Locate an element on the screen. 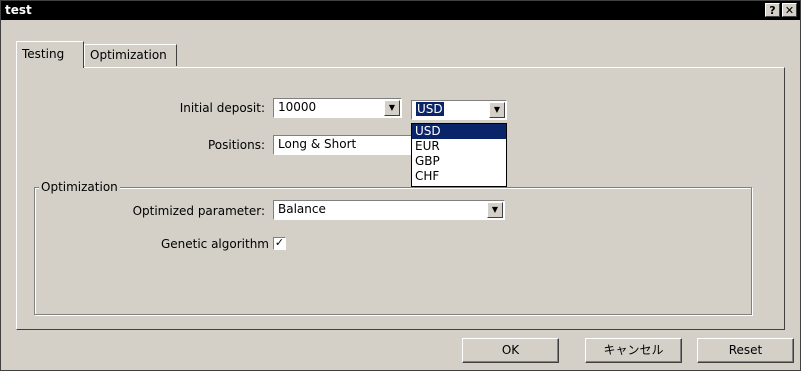 Image resolution: width=801 pixels, height=371 pixels. currency-option: USD is located at coordinates (459, 131).